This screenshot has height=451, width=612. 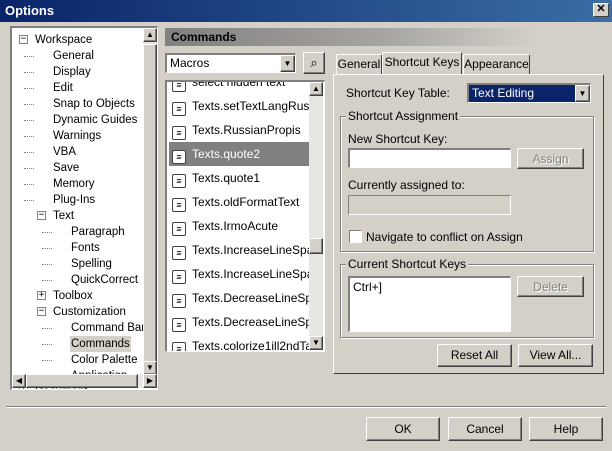 I want to click on category-combo: Macros ▼, so click(x=230, y=63).